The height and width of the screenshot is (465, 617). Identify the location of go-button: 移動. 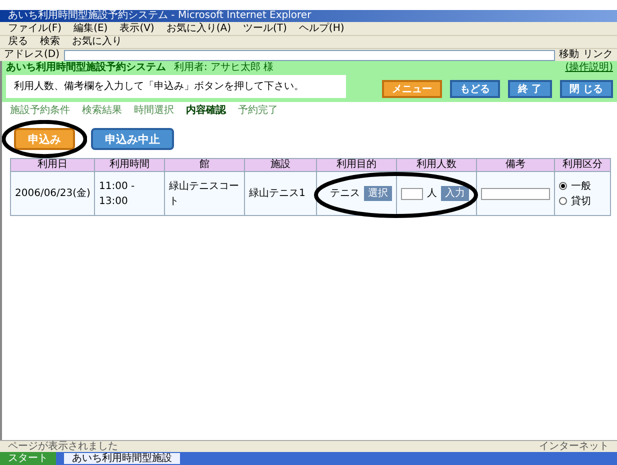
(569, 55).